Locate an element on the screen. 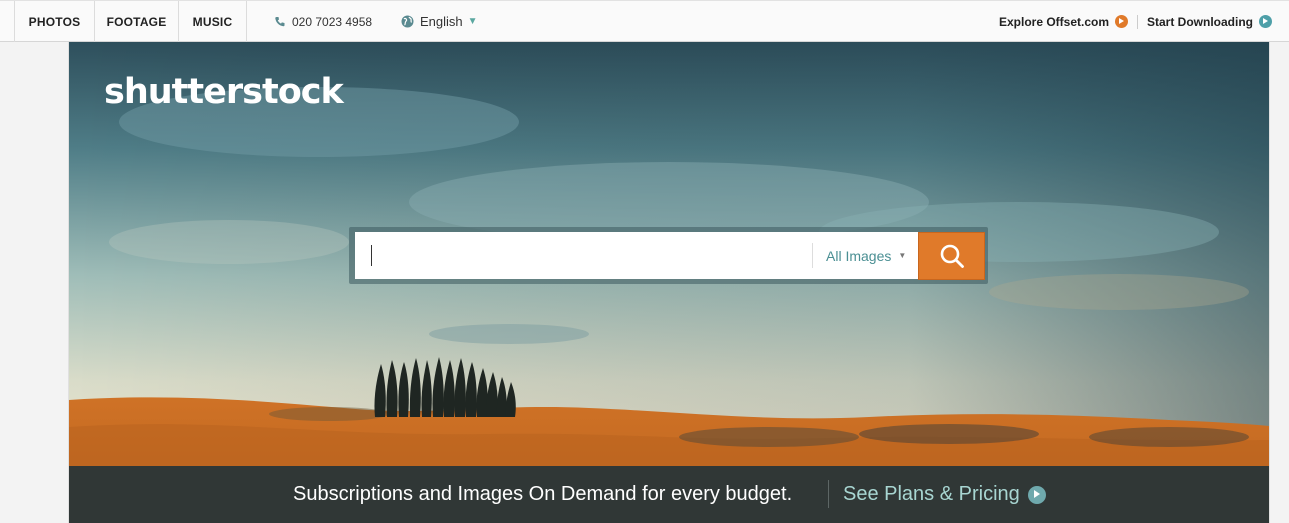 The image size is (1289, 523). image-type-filter: All Images ▼ is located at coordinates (866, 255).